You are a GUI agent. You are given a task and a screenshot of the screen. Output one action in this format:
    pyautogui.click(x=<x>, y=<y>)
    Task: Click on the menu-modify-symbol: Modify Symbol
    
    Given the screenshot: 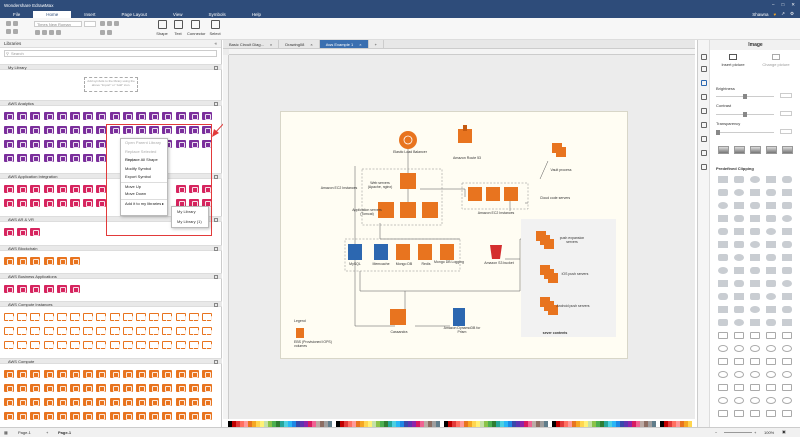 What is the action you would take?
    pyautogui.click(x=144, y=169)
    